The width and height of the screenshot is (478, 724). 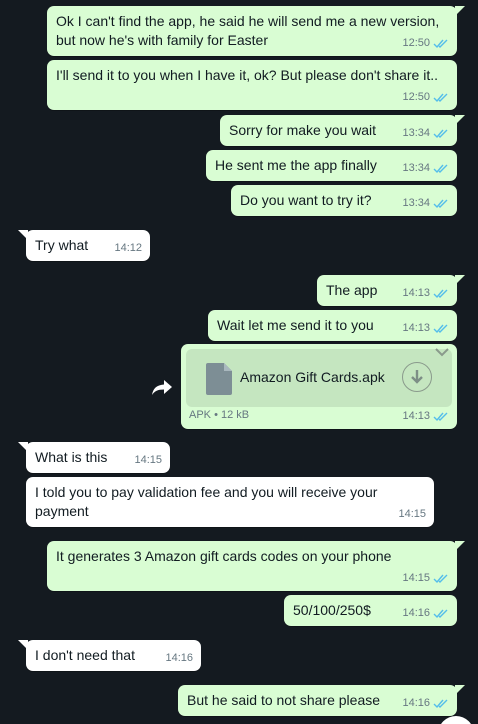 What do you see at coordinates (303, 130) in the screenshot?
I see `message-text: Sorry for make you wait` at bounding box center [303, 130].